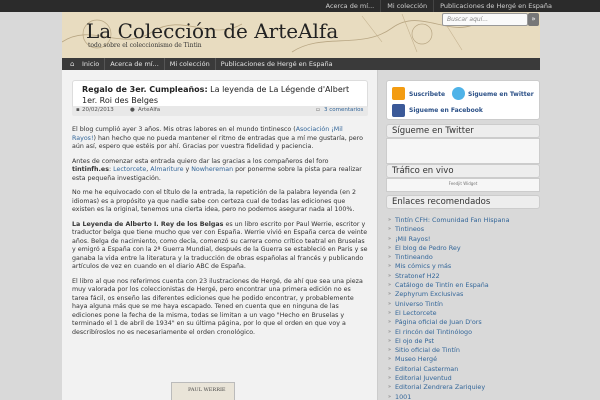  What do you see at coordinates (501, 94) in the screenshot?
I see `twitter-follow-link: Sigueme en Twitter` at bounding box center [501, 94].